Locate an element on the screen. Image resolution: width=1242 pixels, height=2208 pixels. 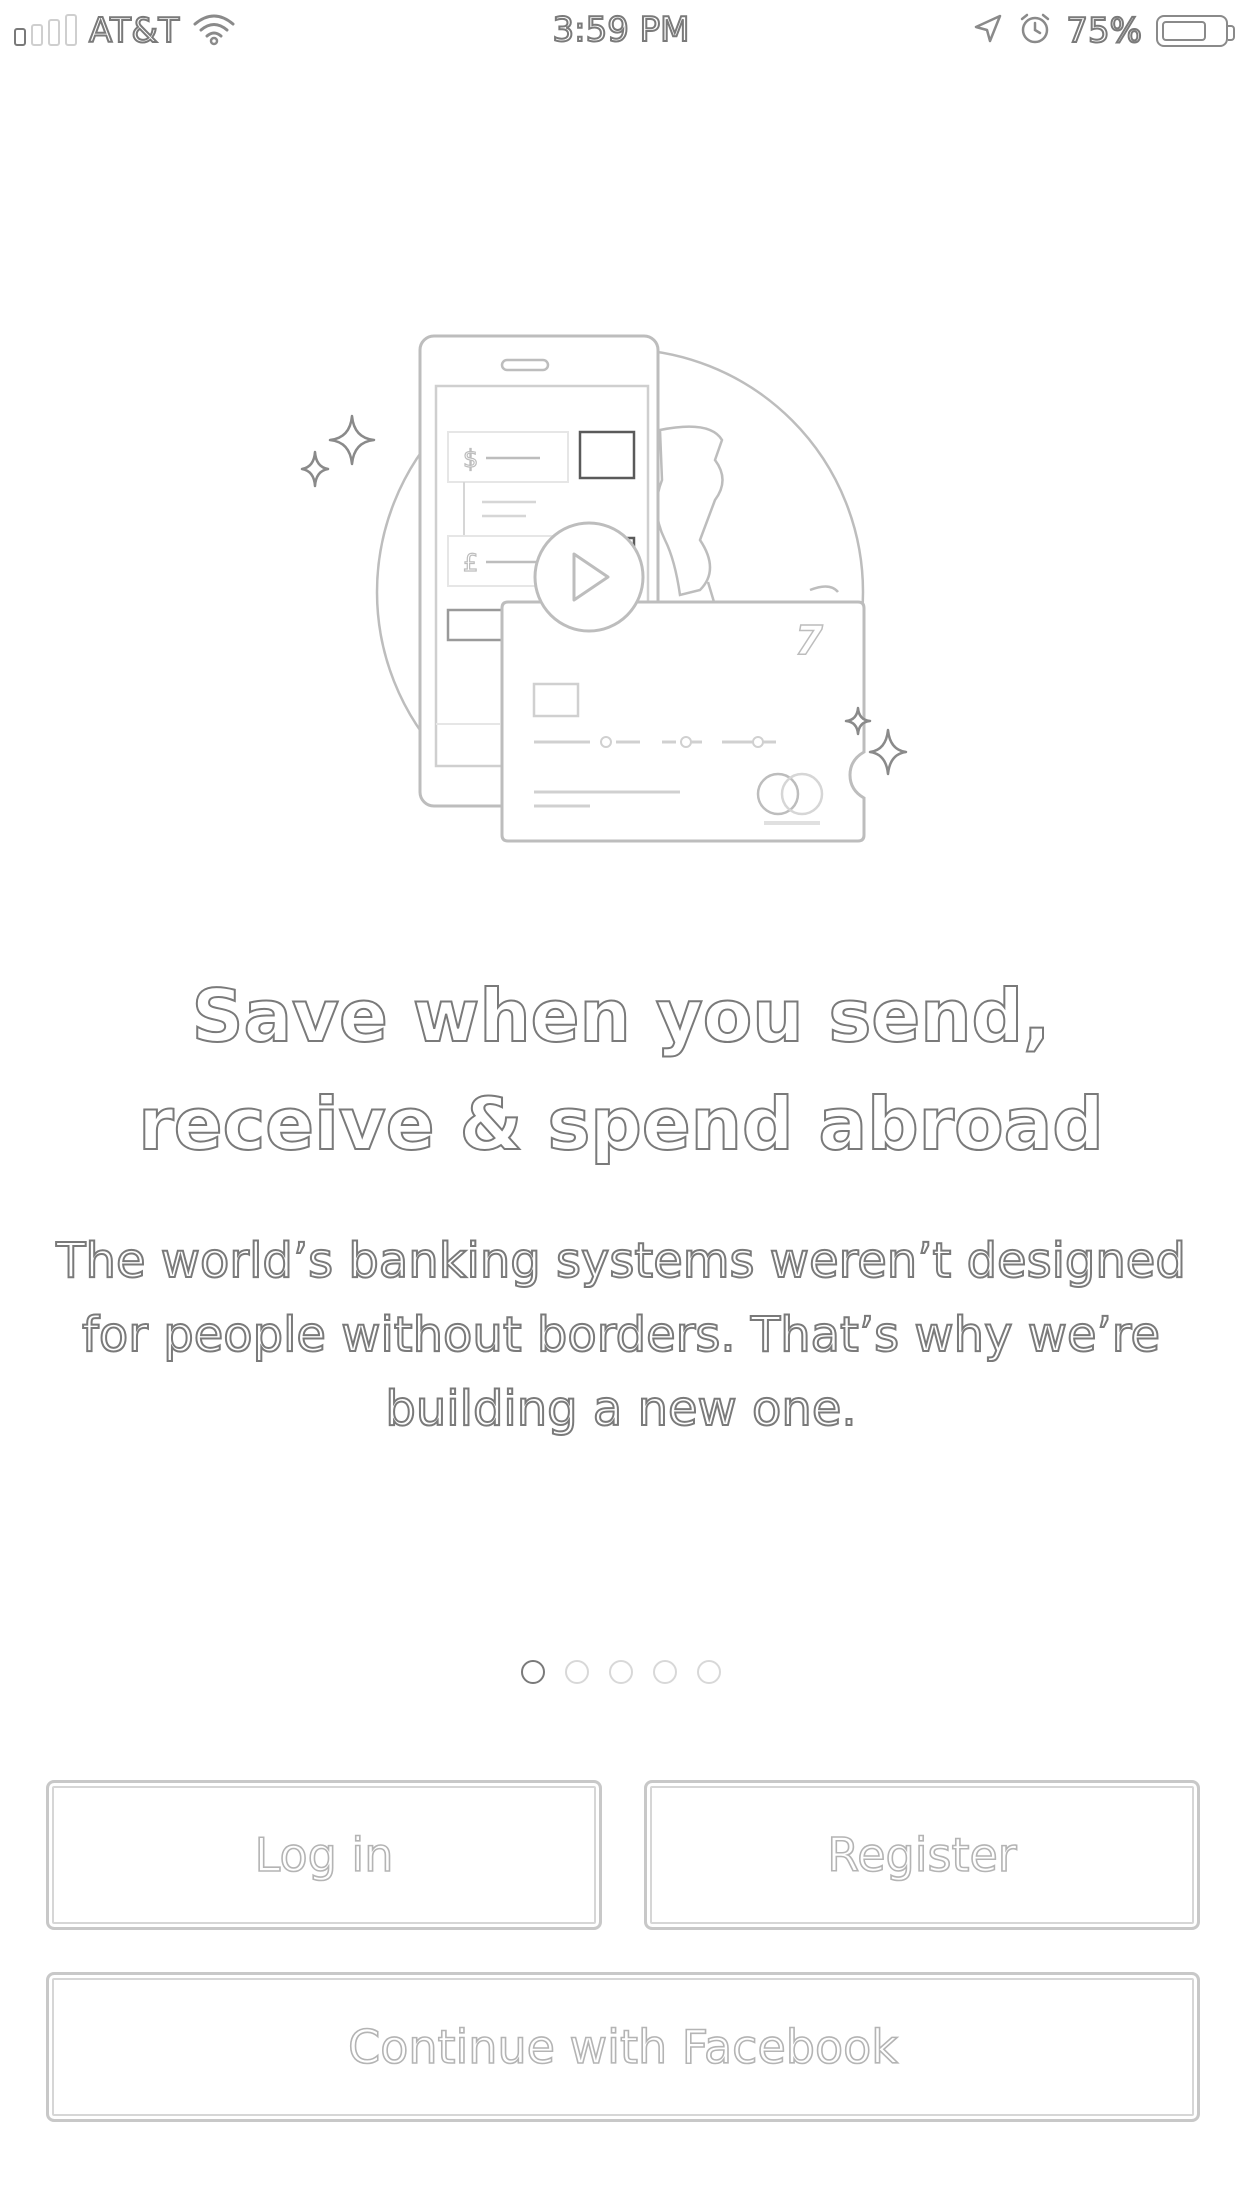
card-icon: 7 is located at coordinates (683, 721).